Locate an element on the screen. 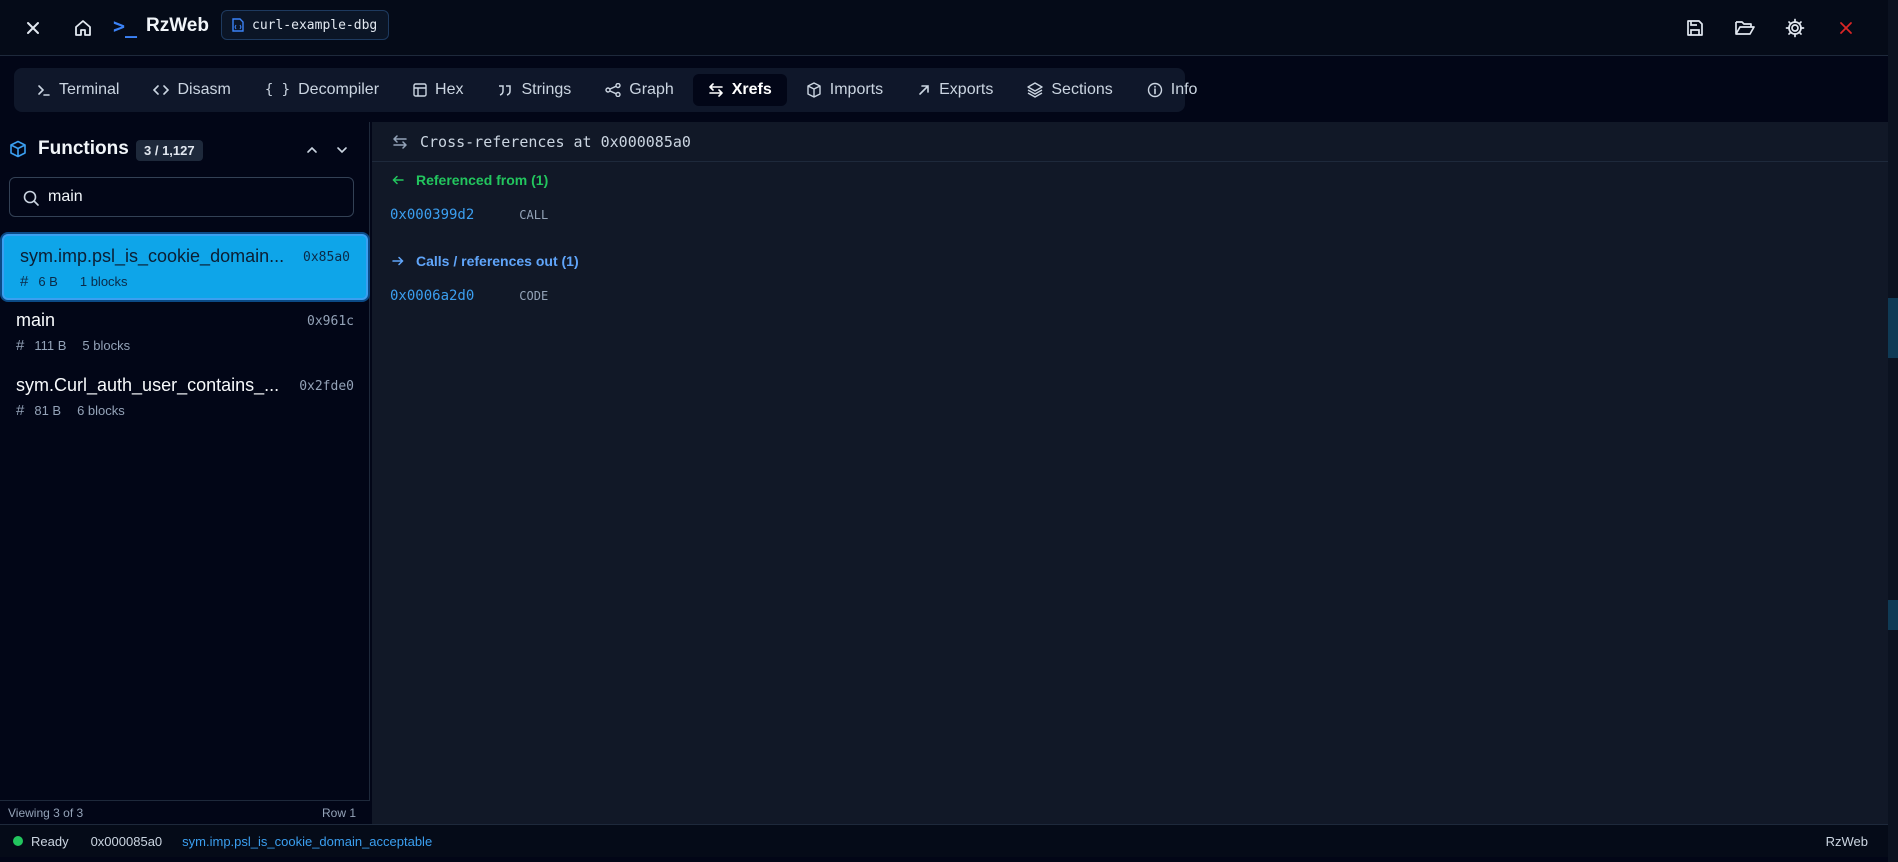  tab-xrefs: Xrefs is located at coordinates (739, 90).